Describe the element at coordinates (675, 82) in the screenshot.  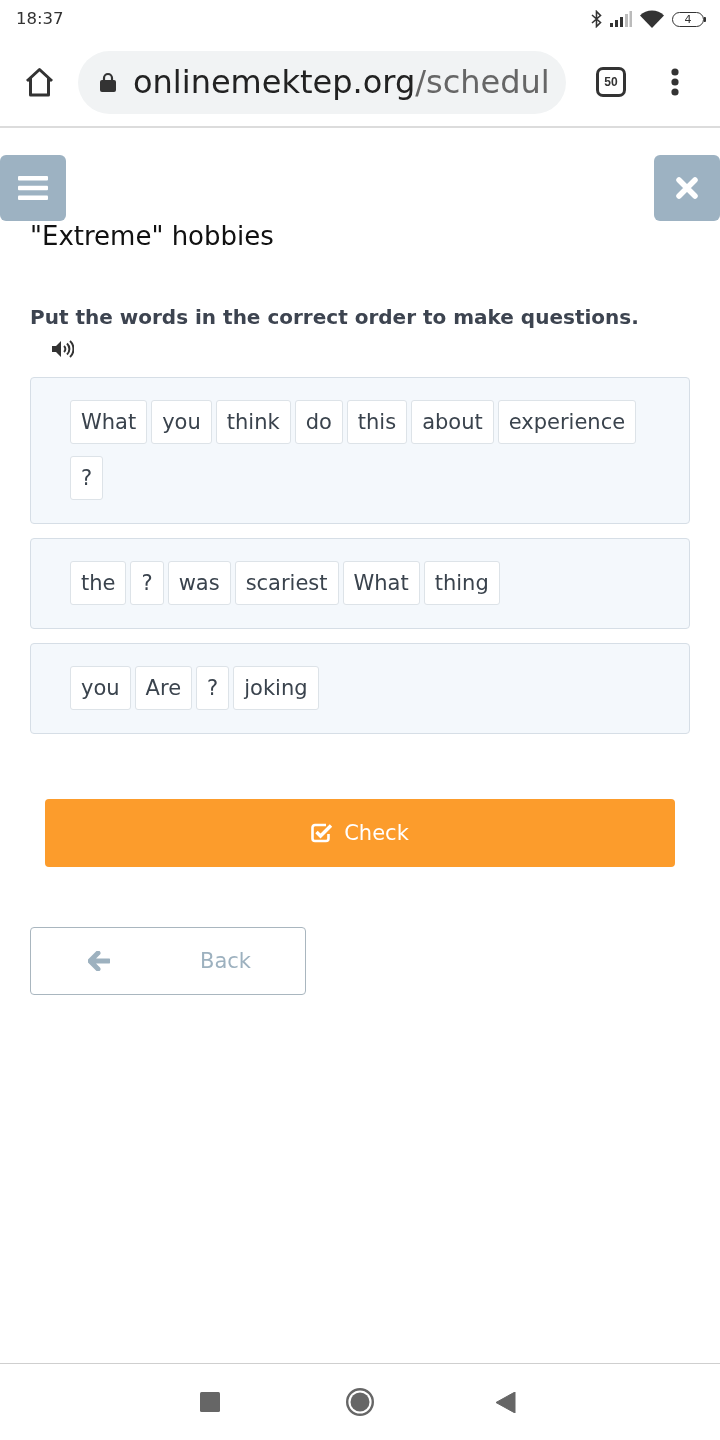
I see `more-icon` at that location.